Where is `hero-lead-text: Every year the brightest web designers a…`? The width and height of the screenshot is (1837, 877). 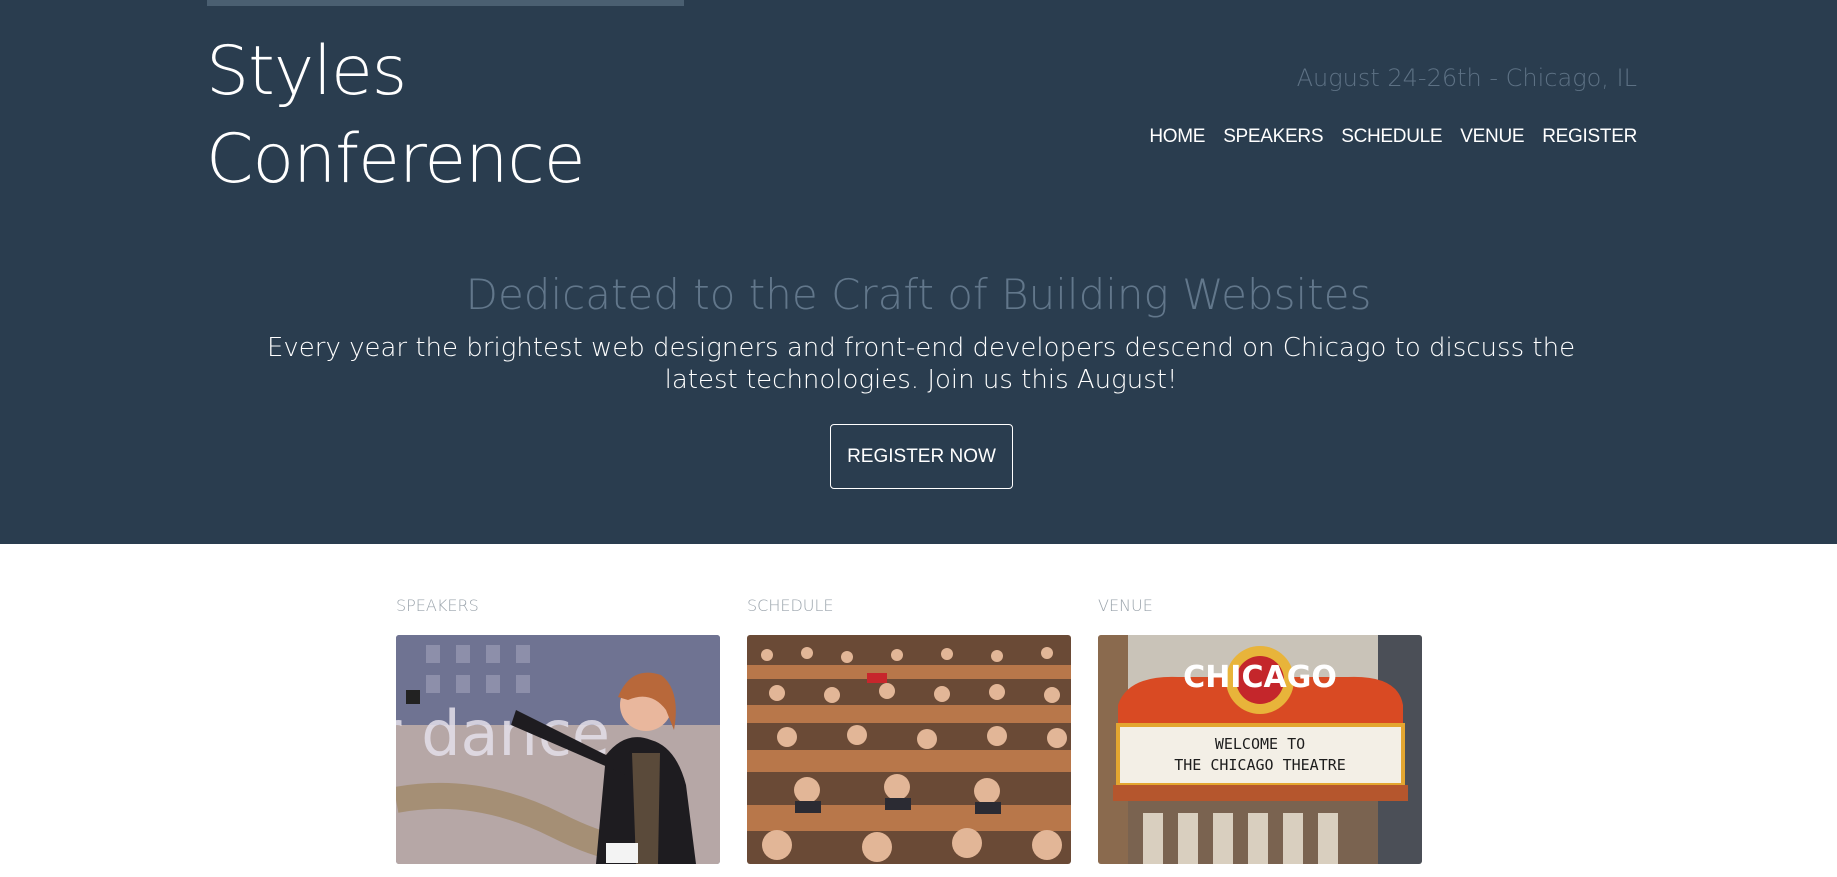
hero-lead-text: Every year the brightest web designers a… is located at coordinates (921, 364).